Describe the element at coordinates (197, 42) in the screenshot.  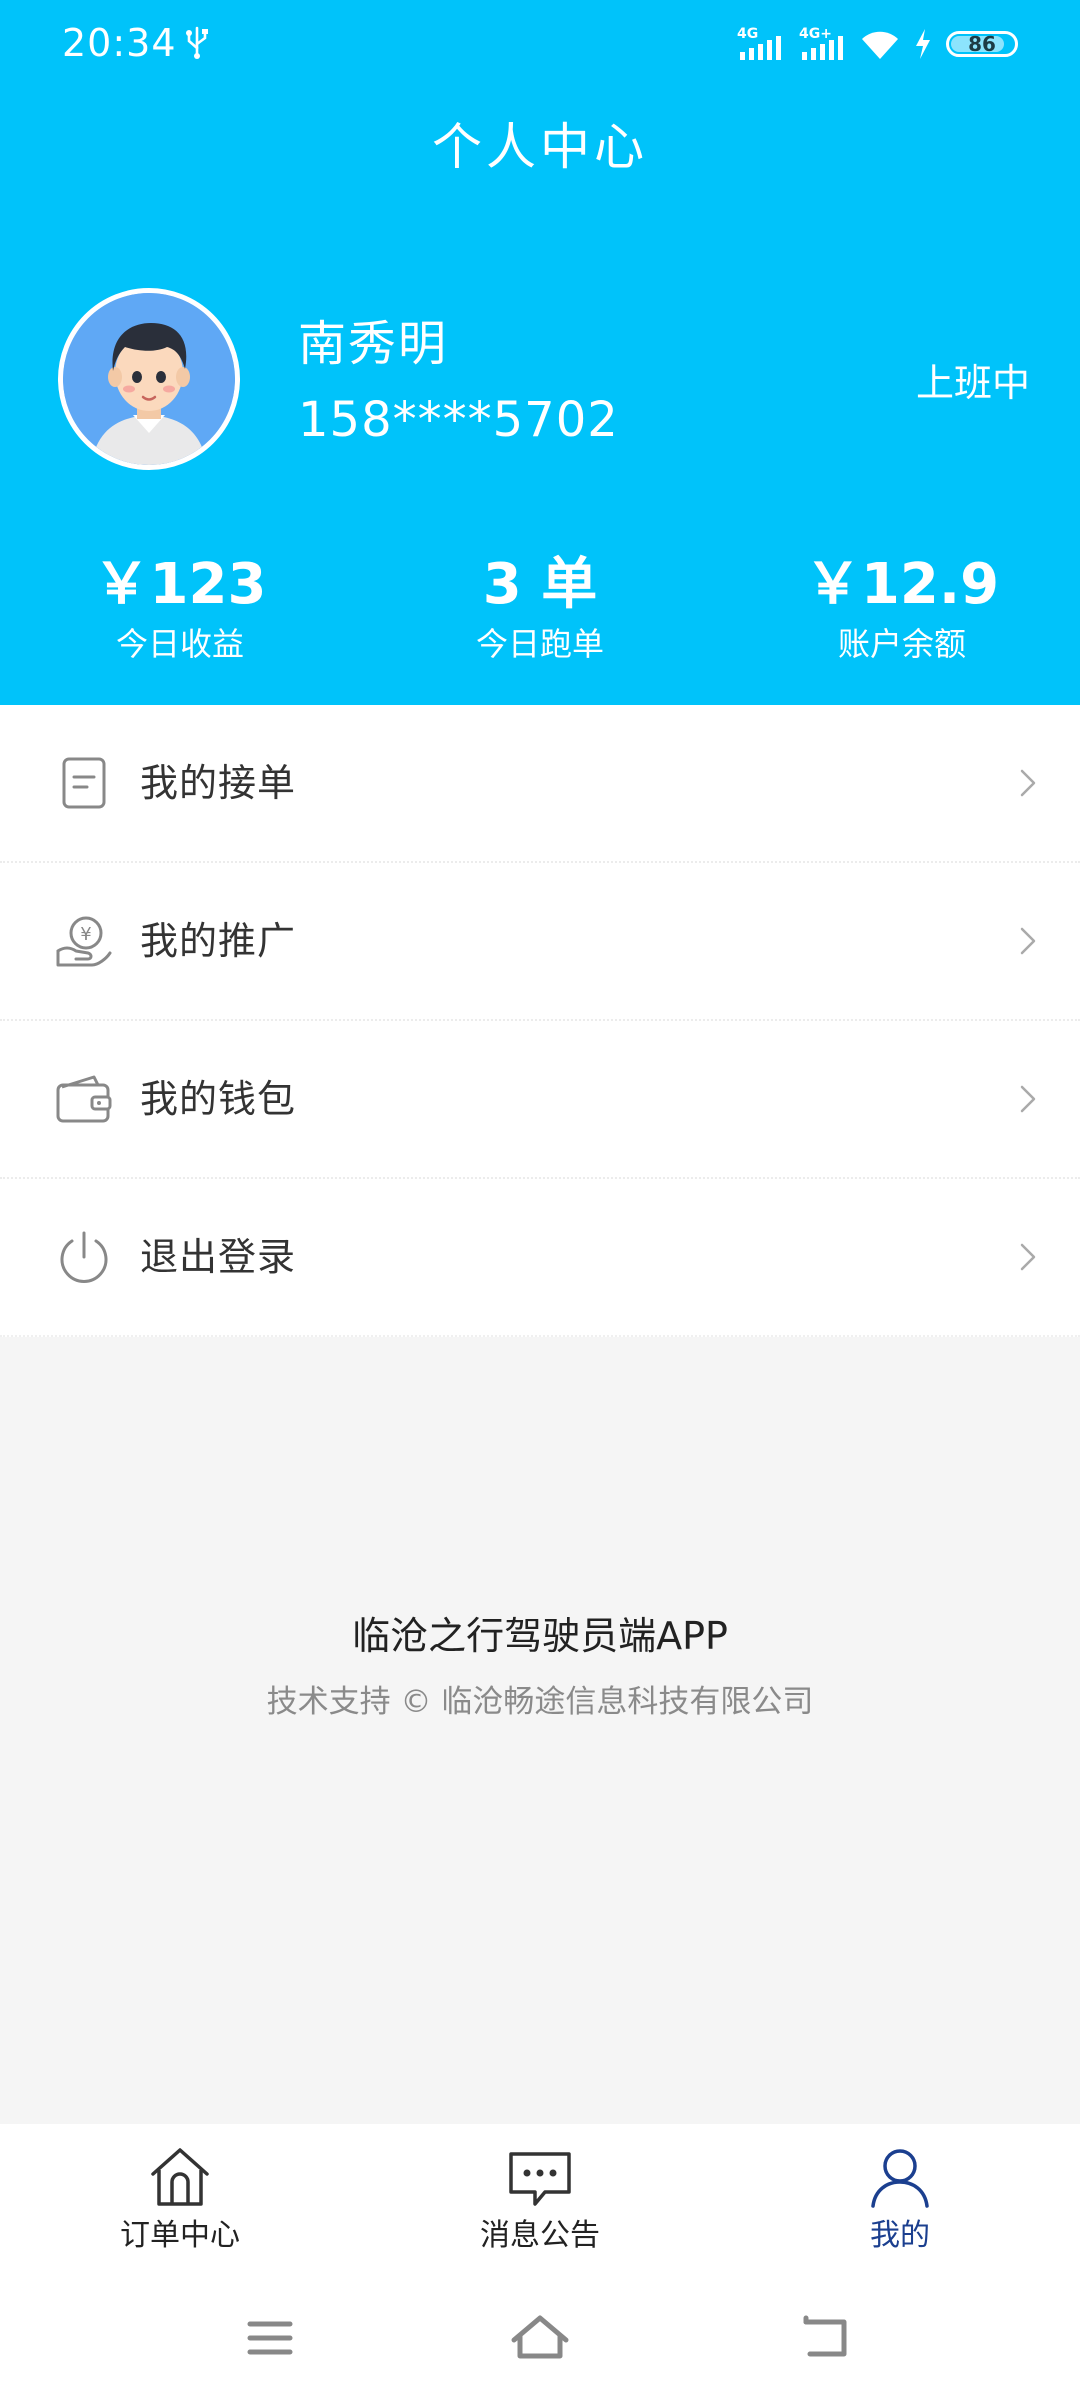
I see `usb-icon` at that location.